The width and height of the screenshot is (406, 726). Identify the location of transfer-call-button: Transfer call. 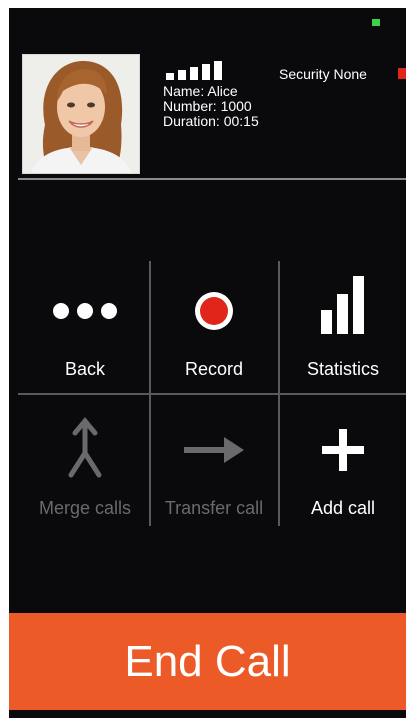
(214, 463).